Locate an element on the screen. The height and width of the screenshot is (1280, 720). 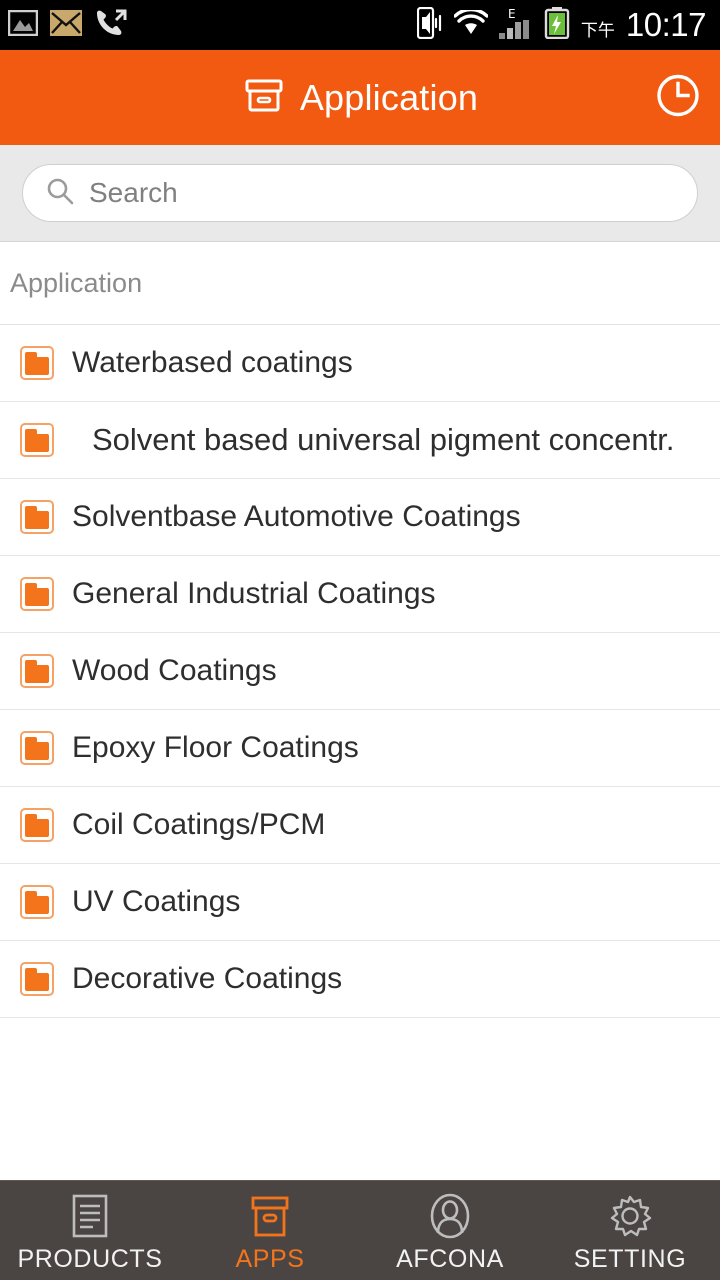
history-button is located at coordinates (678, 97).